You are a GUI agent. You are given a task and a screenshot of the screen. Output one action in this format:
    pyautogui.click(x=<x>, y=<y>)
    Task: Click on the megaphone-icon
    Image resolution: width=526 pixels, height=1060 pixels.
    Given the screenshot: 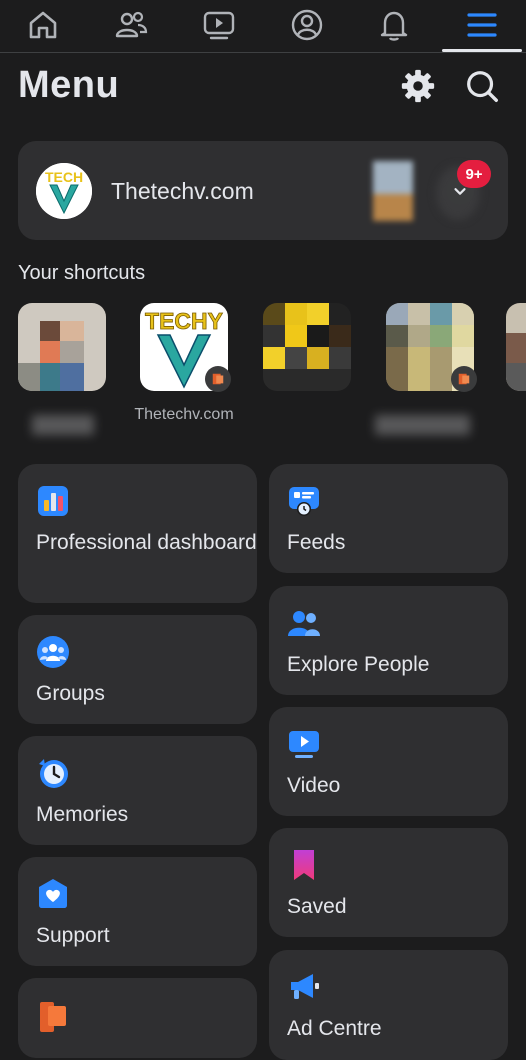 What is the action you would take?
    pyautogui.click(x=305, y=986)
    